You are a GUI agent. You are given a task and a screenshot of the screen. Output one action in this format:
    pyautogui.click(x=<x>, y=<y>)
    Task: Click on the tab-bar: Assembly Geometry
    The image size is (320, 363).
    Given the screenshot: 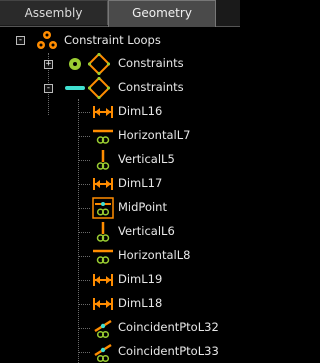 What is the action you would take?
    pyautogui.click(x=120, y=13)
    